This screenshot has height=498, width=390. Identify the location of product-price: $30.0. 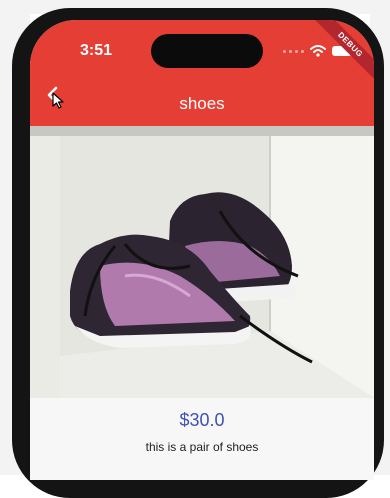
(202, 420).